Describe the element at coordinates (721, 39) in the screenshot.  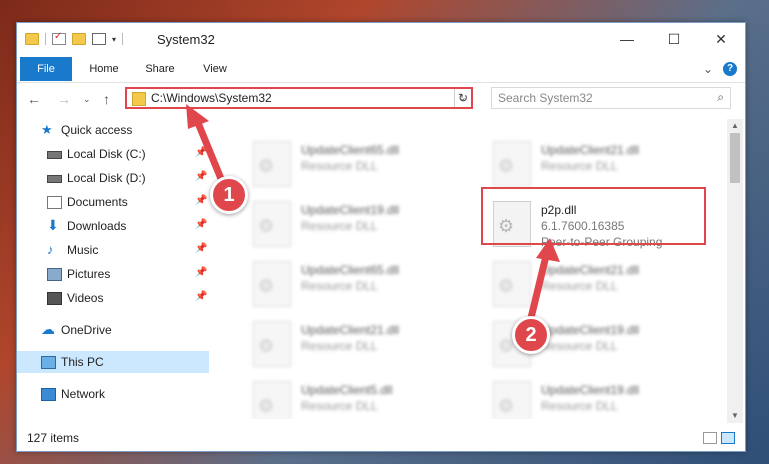
I see `close-button: ✕` at that location.